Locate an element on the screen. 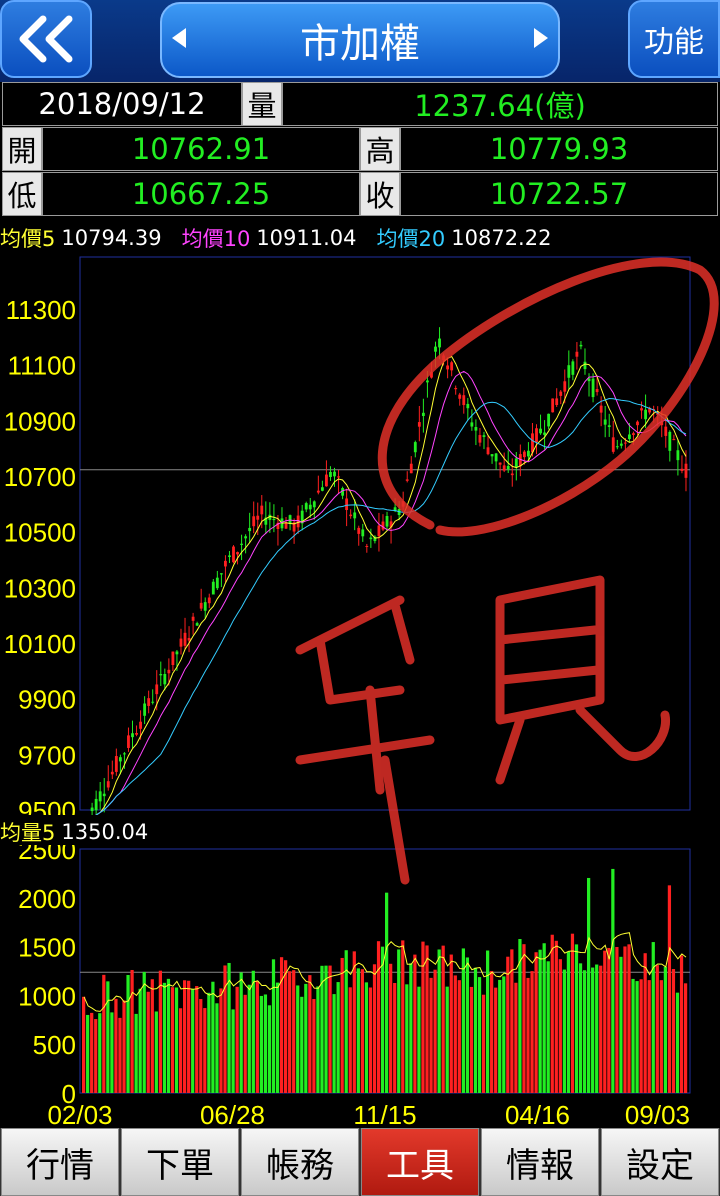  price-y-tick-label: 9500 is located at coordinates (47, 805).